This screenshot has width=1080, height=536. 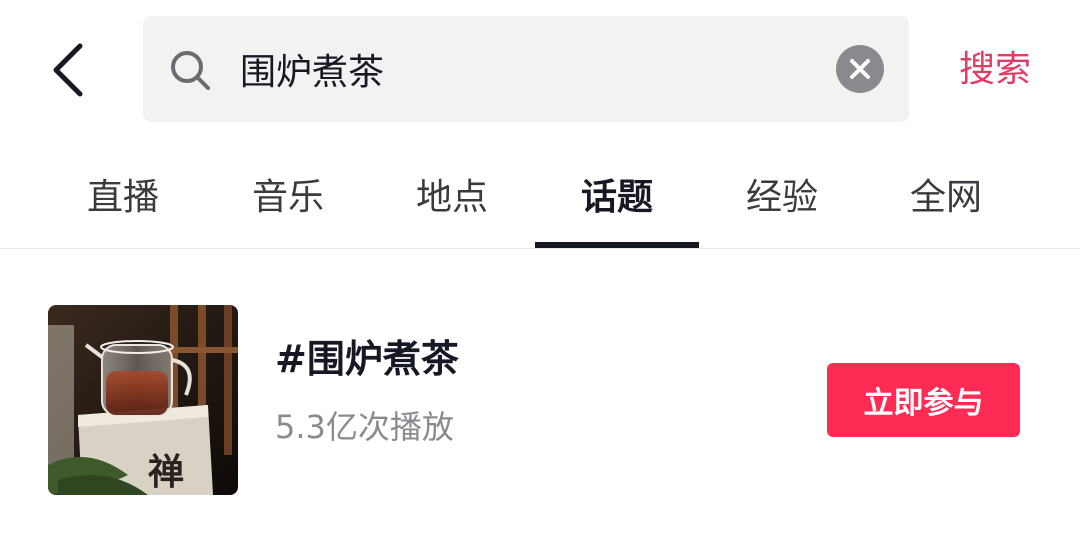 What do you see at coordinates (782, 194) in the screenshot?
I see `tab-experience: 经验` at bounding box center [782, 194].